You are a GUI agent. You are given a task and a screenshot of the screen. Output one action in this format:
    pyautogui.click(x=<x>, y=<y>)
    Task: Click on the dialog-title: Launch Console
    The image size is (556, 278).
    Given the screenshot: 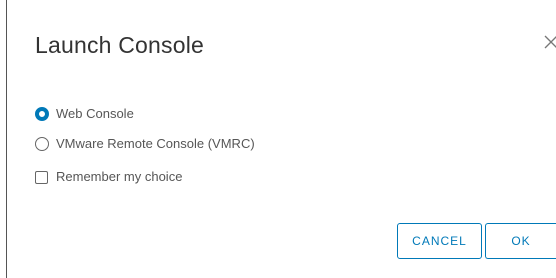 What is the action you would take?
    pyautogui.click(x=120, y=45)
    